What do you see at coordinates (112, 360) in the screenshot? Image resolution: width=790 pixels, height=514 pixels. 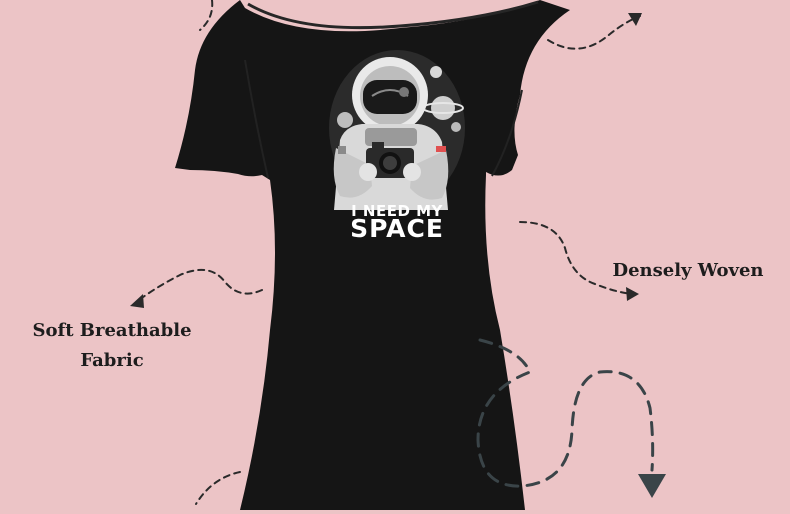 I see `feature-label-line: Fabric` at bounding box center [112, 360].